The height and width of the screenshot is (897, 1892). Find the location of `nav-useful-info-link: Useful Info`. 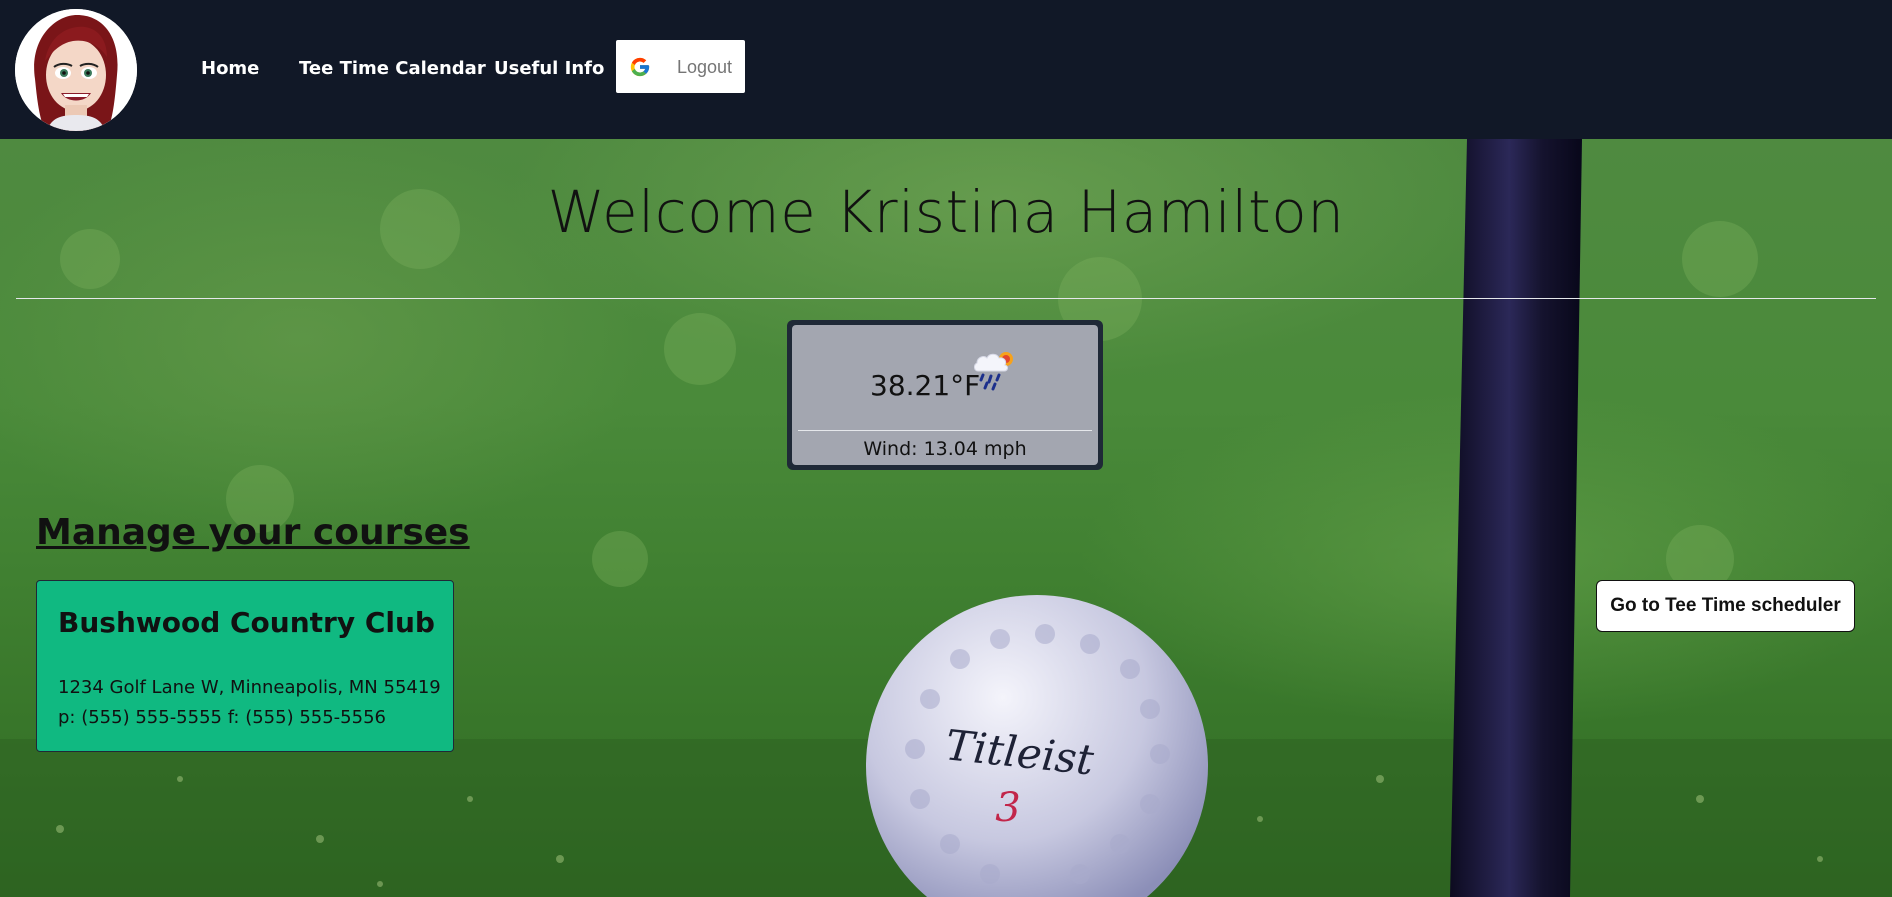

nav-useful-info-link: Useful Info is located at coordinates (549, 68).